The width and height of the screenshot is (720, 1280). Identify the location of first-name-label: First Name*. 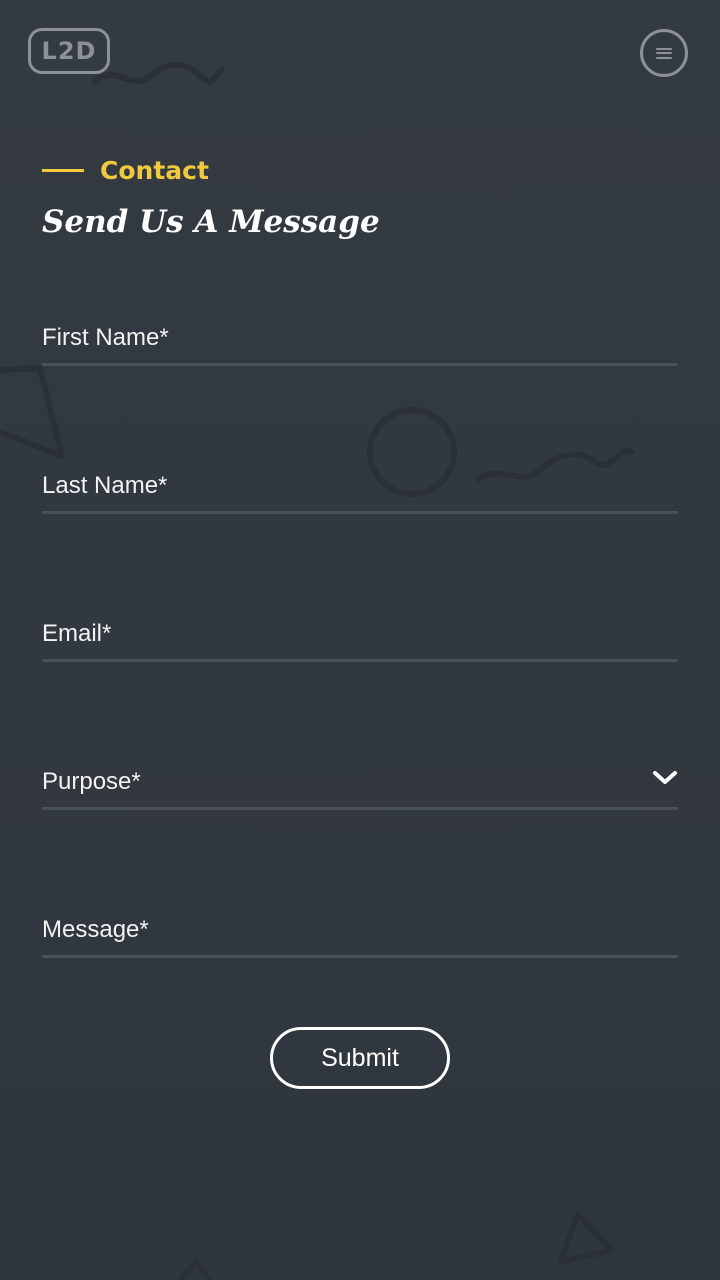
(105, 337).